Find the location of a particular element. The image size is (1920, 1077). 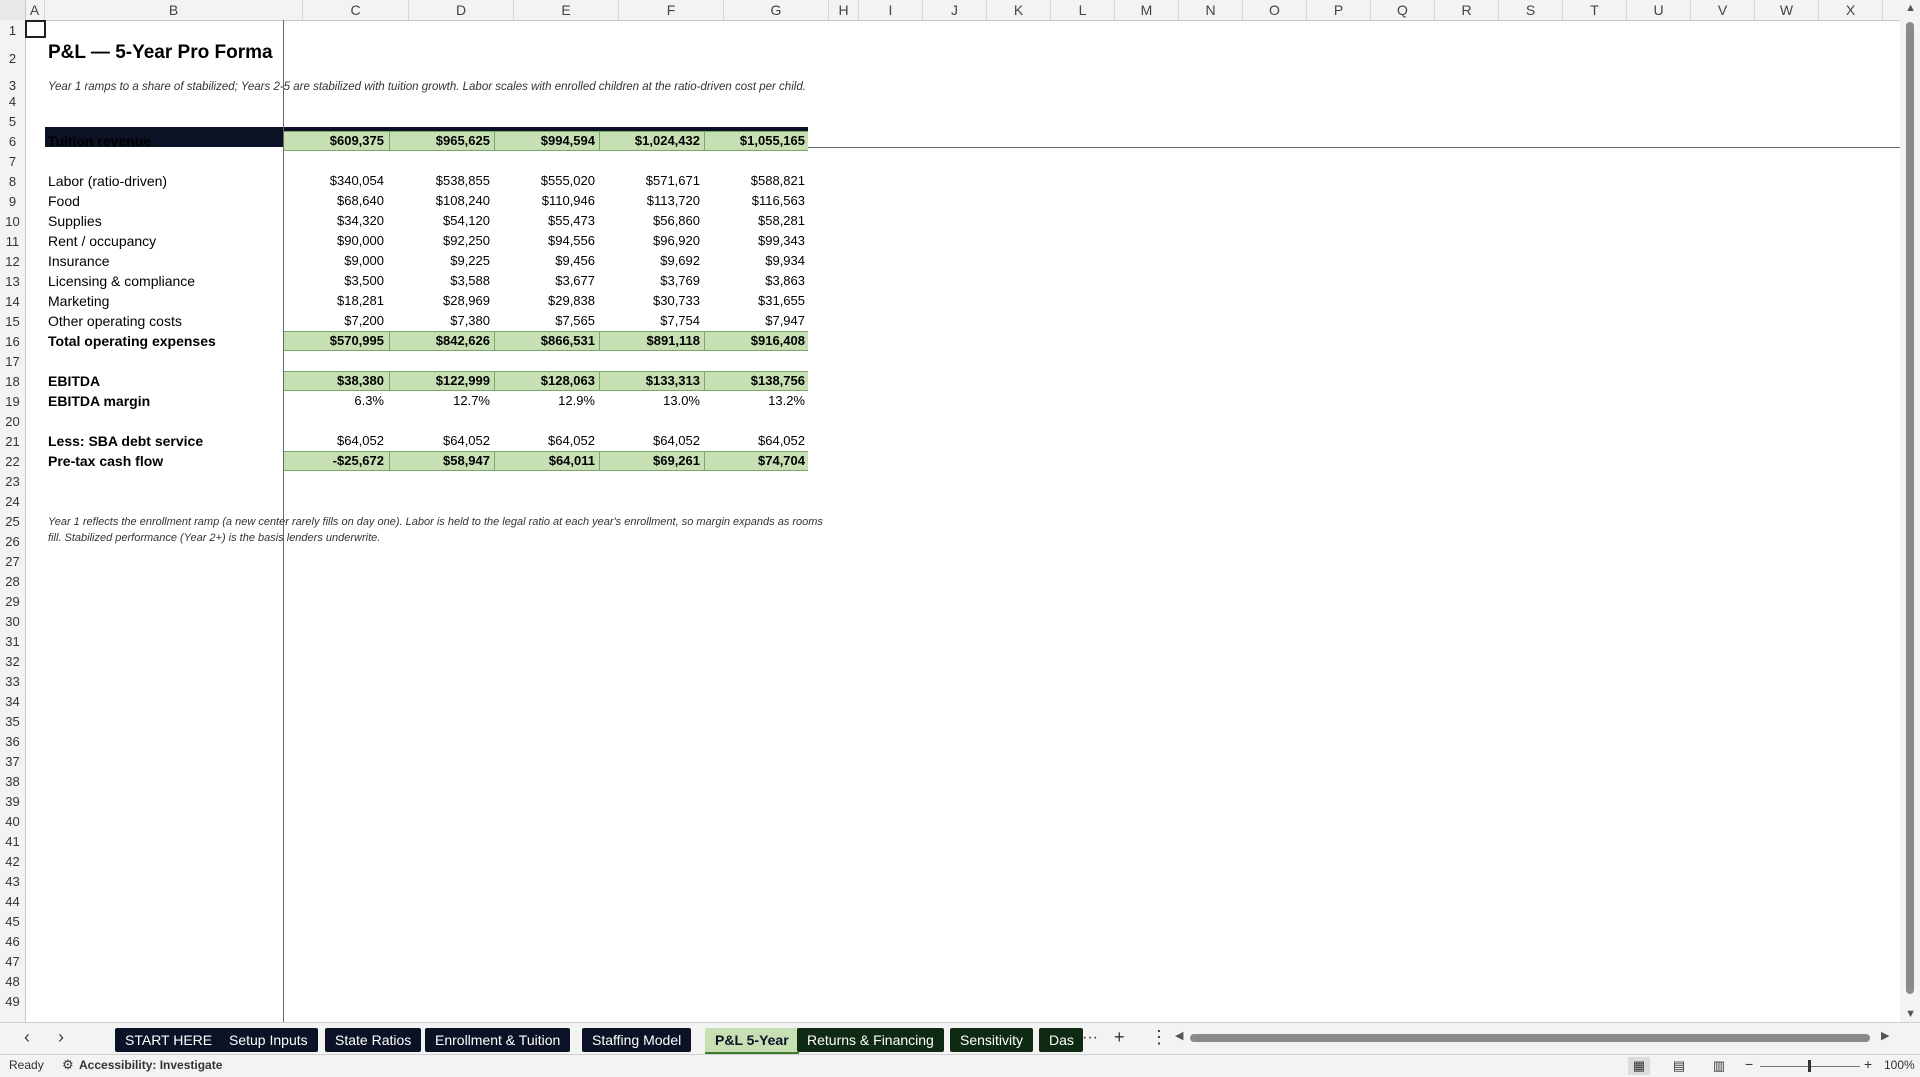

value-cell: $116,563 is located at coordinates (755, 201).